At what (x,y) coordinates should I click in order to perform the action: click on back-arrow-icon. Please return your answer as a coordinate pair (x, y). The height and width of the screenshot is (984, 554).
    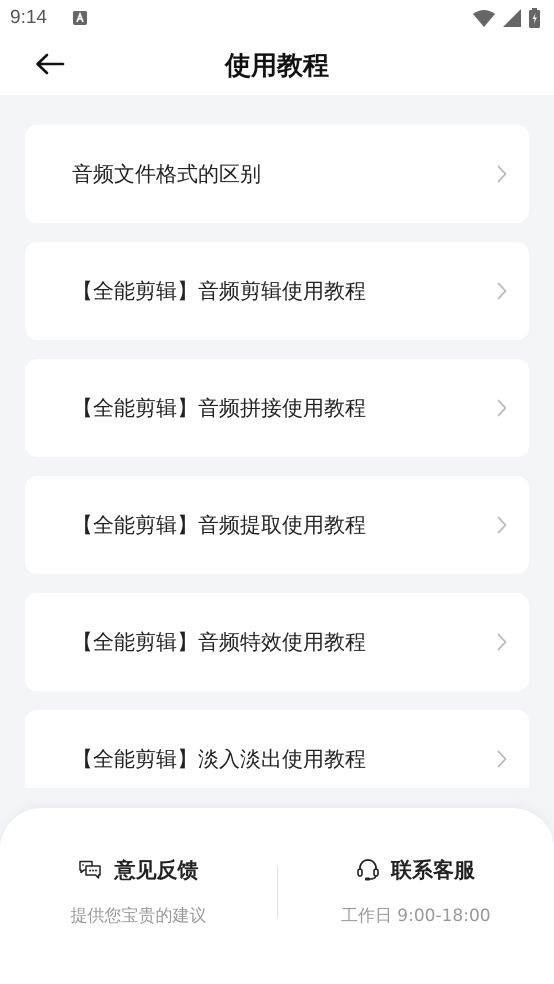
    Looking at the image, I should click on (50, 63).